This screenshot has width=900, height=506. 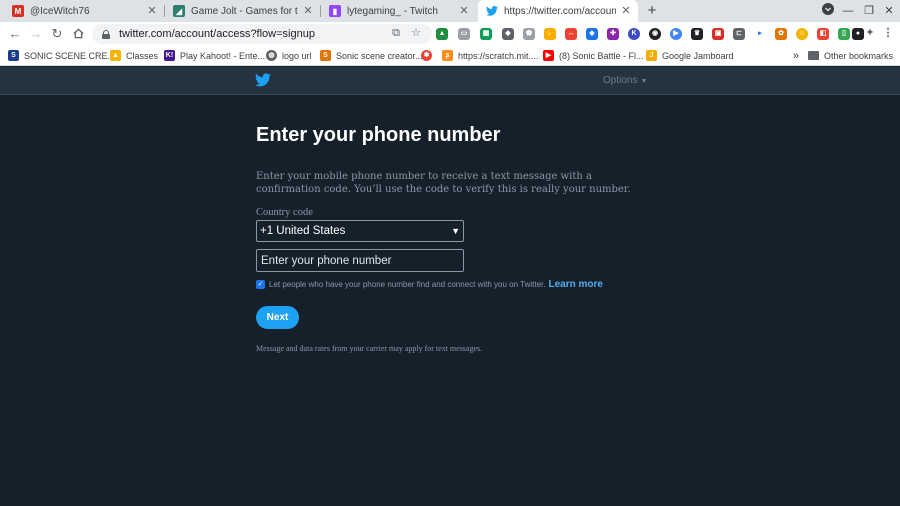 What do you see at coordinates (550, 34) in the screenshot?
I see `hand-ext-icon: ✋` at bounding box center [550, 34].